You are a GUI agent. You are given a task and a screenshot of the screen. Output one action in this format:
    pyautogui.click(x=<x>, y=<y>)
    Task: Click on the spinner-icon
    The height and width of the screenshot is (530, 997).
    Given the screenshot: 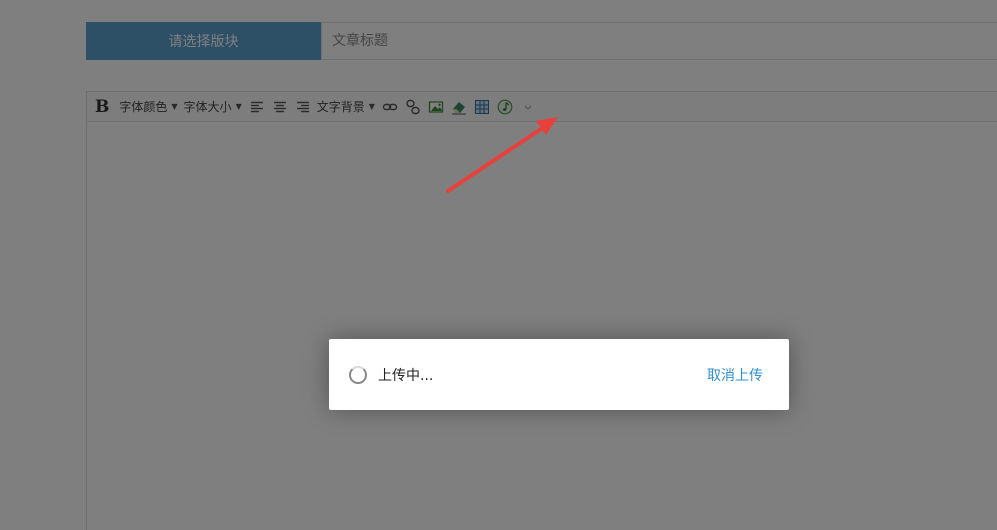 What is the action you would take?
    pyautogui.click(x=358, y=374)
    